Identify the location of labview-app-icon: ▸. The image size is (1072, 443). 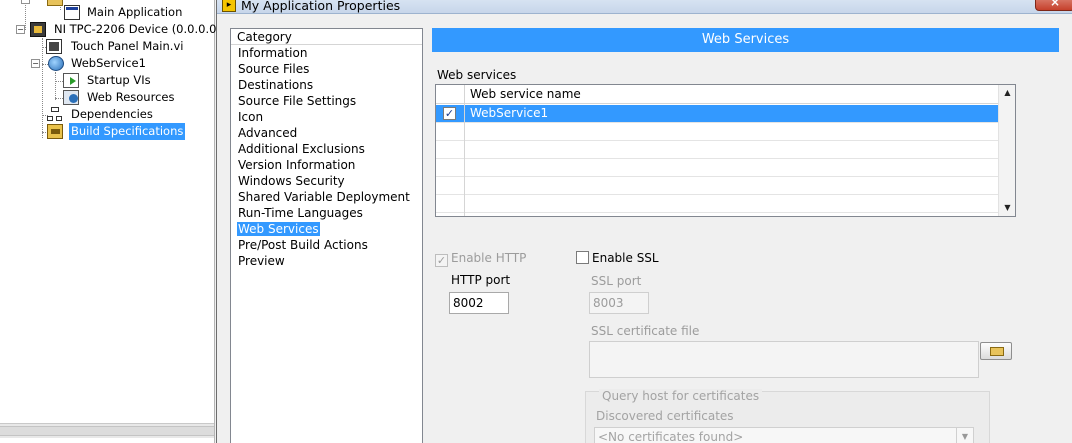
(229, 6).